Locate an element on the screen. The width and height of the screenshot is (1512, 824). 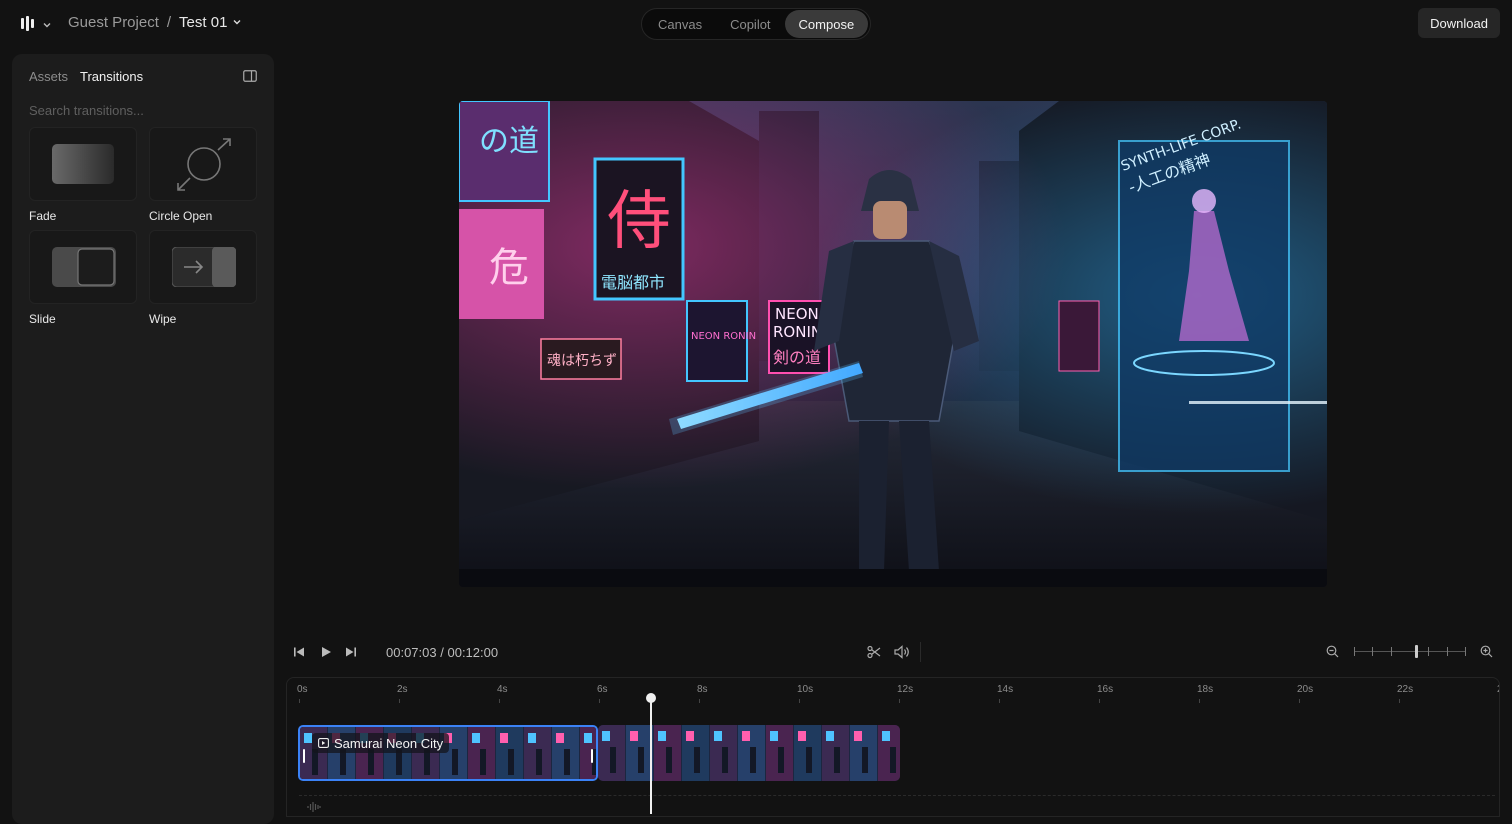
trim-handle-right is located at coordinates (592, 756).